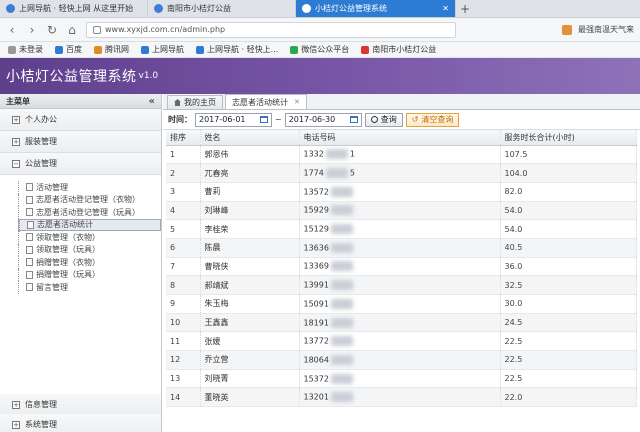 The width and height of the screenshot is (640, 432). Describe the element at coordinates (465, 8) in the screenshot. I see `new-tab-button: +` at that location.